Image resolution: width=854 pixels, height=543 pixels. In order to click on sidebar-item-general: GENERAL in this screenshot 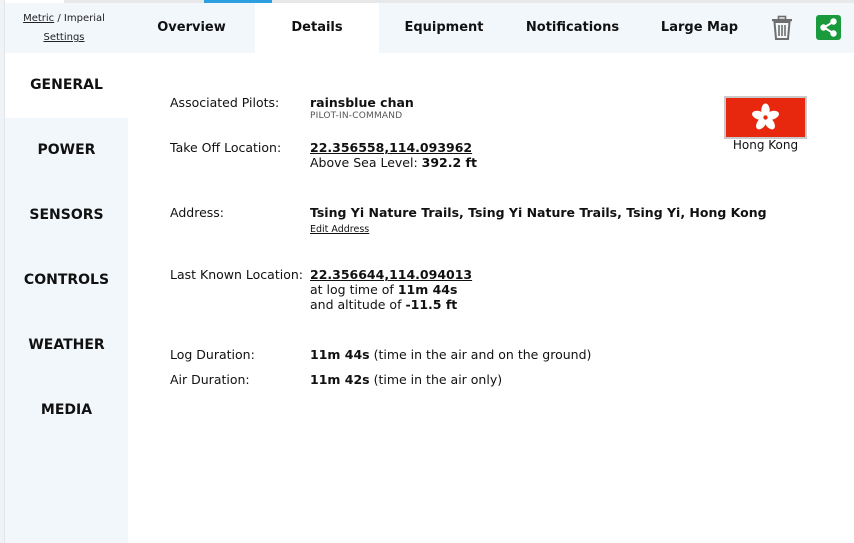, I will do `click(66, 85)`.